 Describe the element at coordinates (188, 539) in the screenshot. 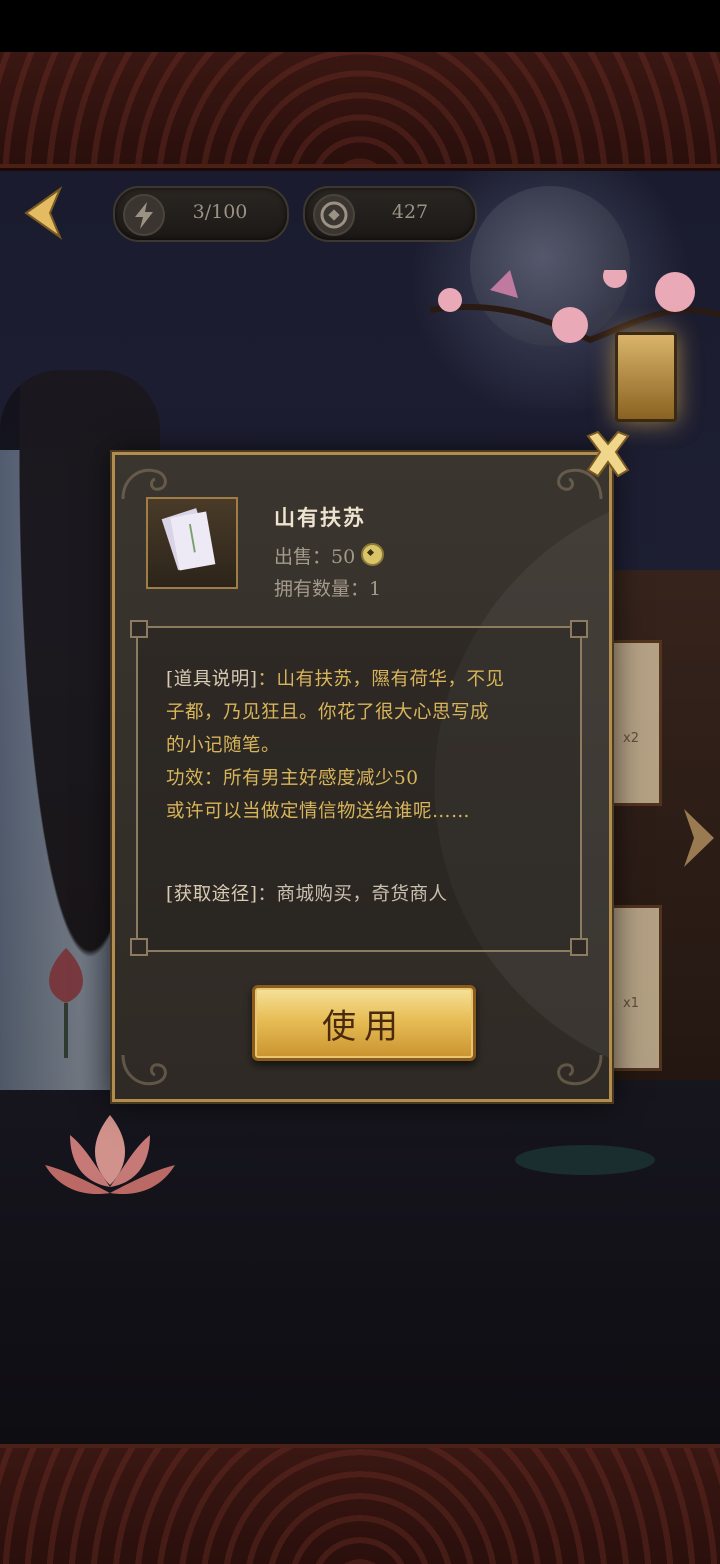

I see `letter-paper-icon` at that location.